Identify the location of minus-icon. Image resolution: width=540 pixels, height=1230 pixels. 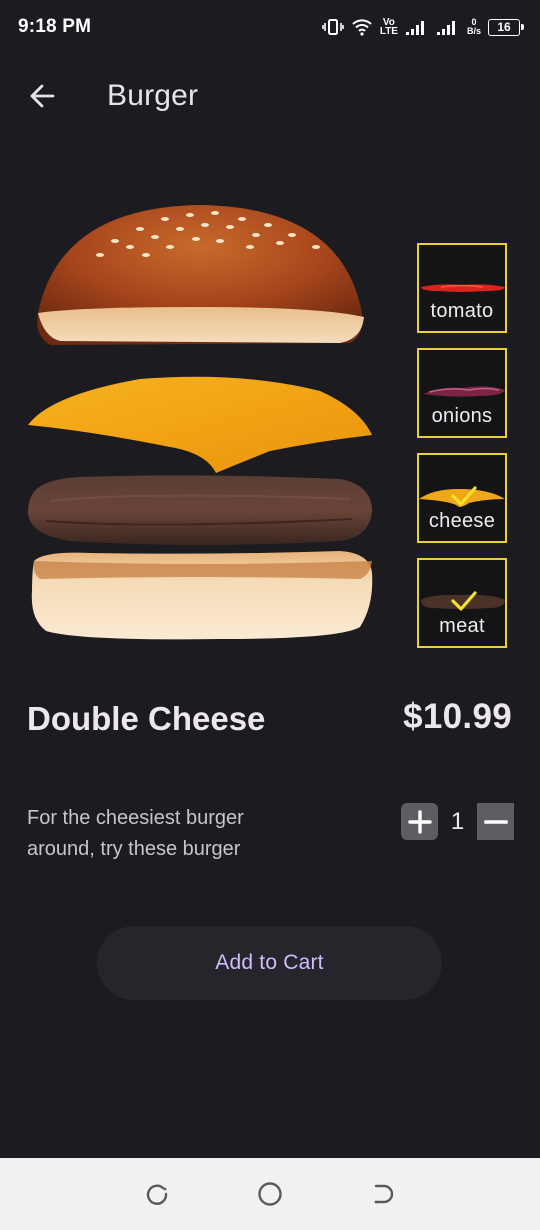
(495, 821).